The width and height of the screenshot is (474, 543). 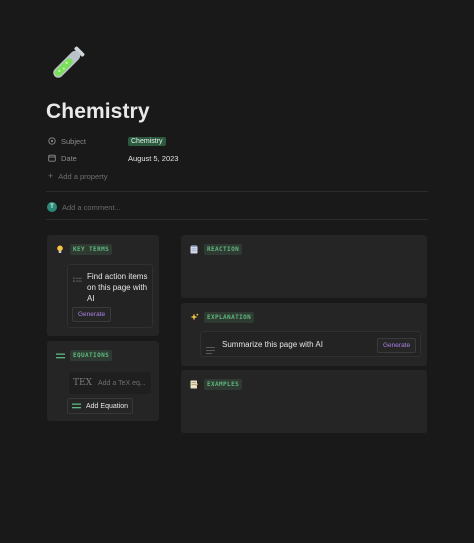 What do you see at coordinates (147, 141) in the screenshot?
I see `subject-tag: Chemistry` at bounding box center [147, 141].